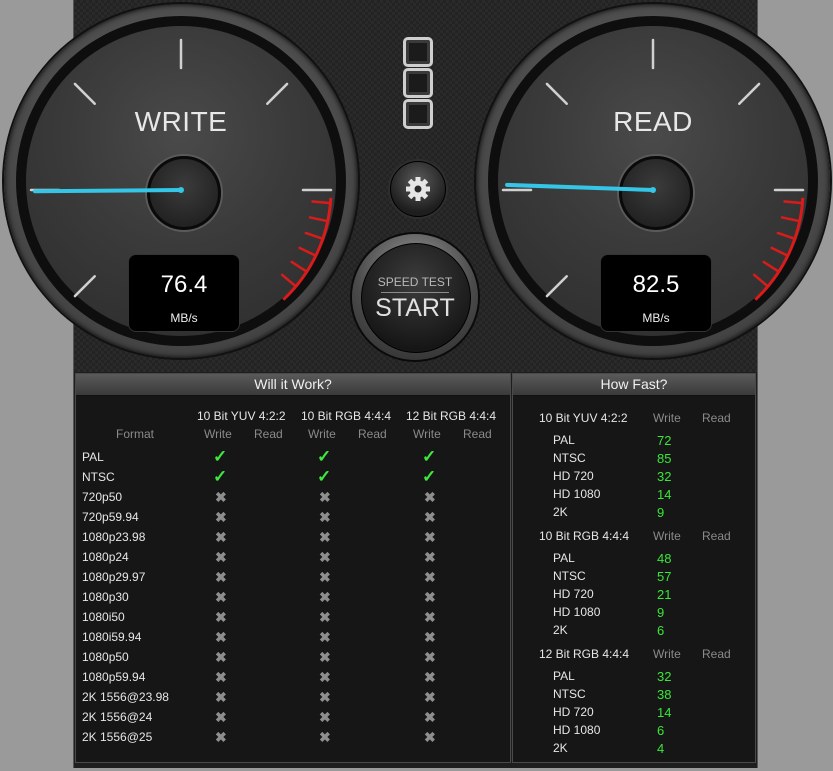 The width and height of the screenshot is (833, 771). I want to click on settings-button, so click(418, 189).